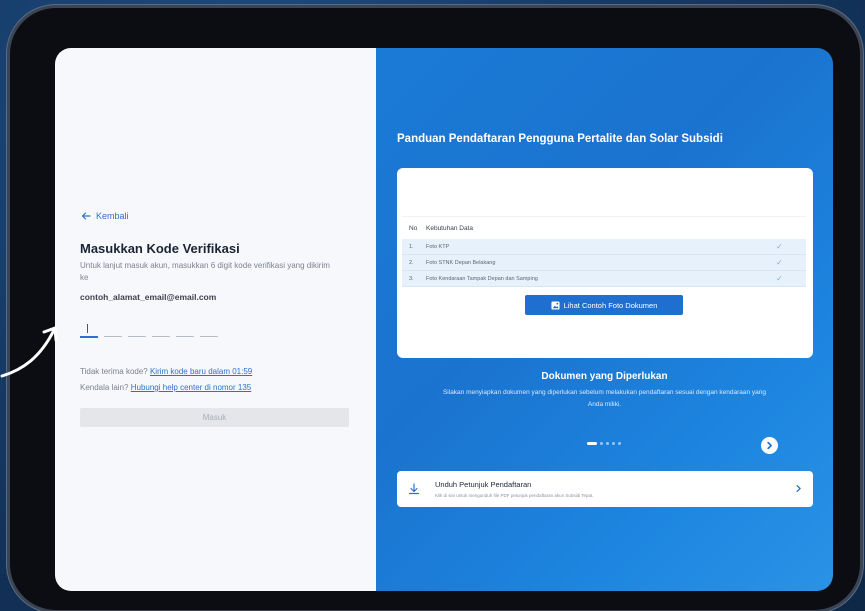 This screenshot has width=865, height=611. What do you see at coordinates (104, 387) in the screenshot?
I see `help-prefix: Kendala lain?` at bounding box center [104, 387].